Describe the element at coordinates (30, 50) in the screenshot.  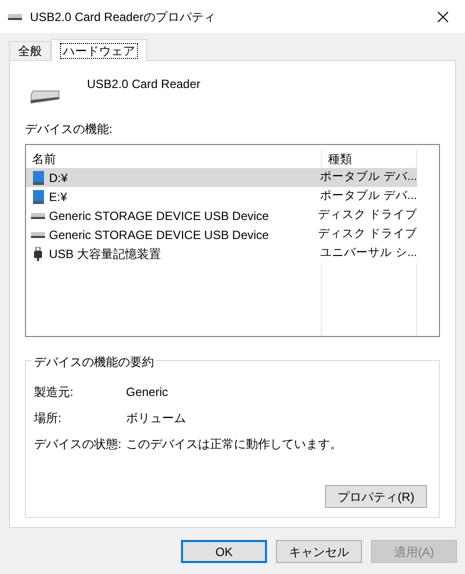
I see `tab: 全般` at that location.